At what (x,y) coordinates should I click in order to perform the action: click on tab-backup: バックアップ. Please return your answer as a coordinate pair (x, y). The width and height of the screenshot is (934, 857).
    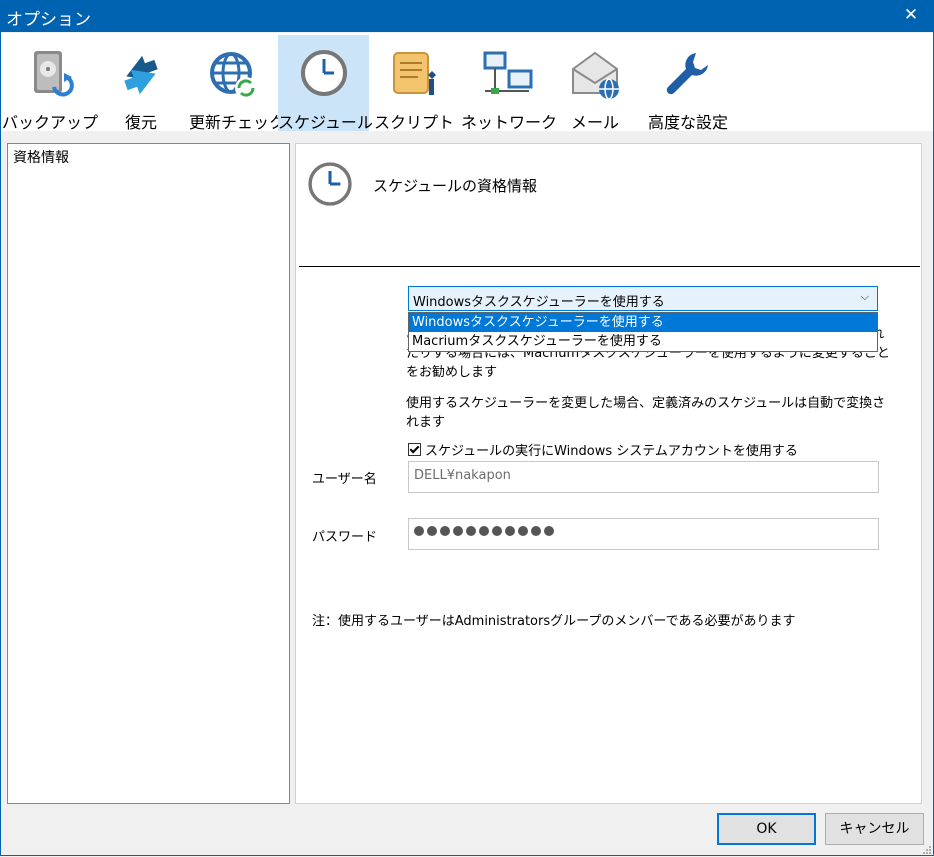
    Looking at the image, I should click on (50, 83).